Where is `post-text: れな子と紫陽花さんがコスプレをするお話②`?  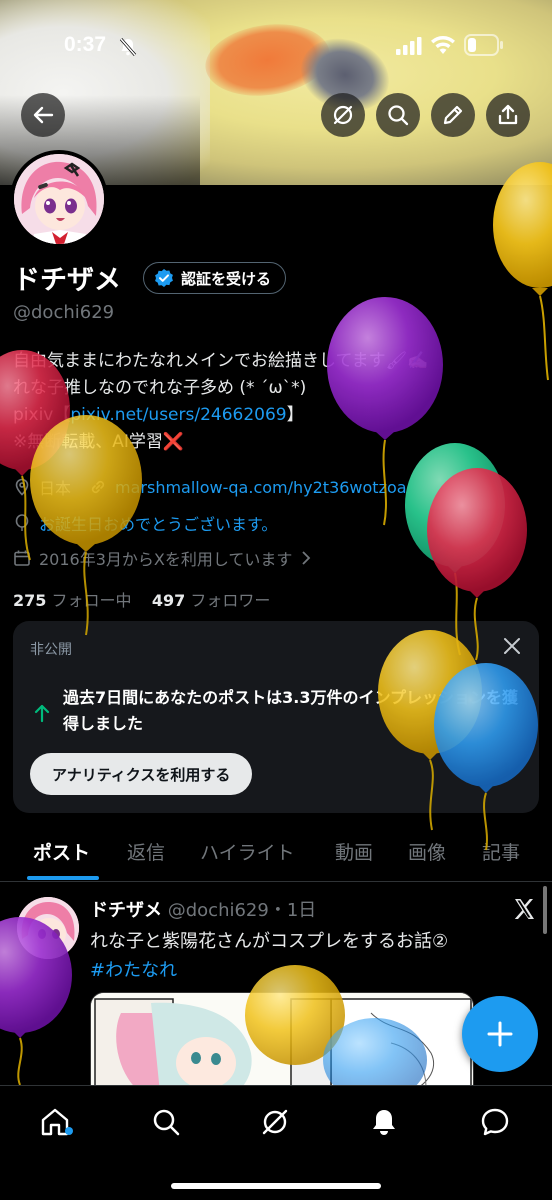
post-text: れな子と紫陽花さんがコスプレをするお話② is located at coordinates (269, 941).